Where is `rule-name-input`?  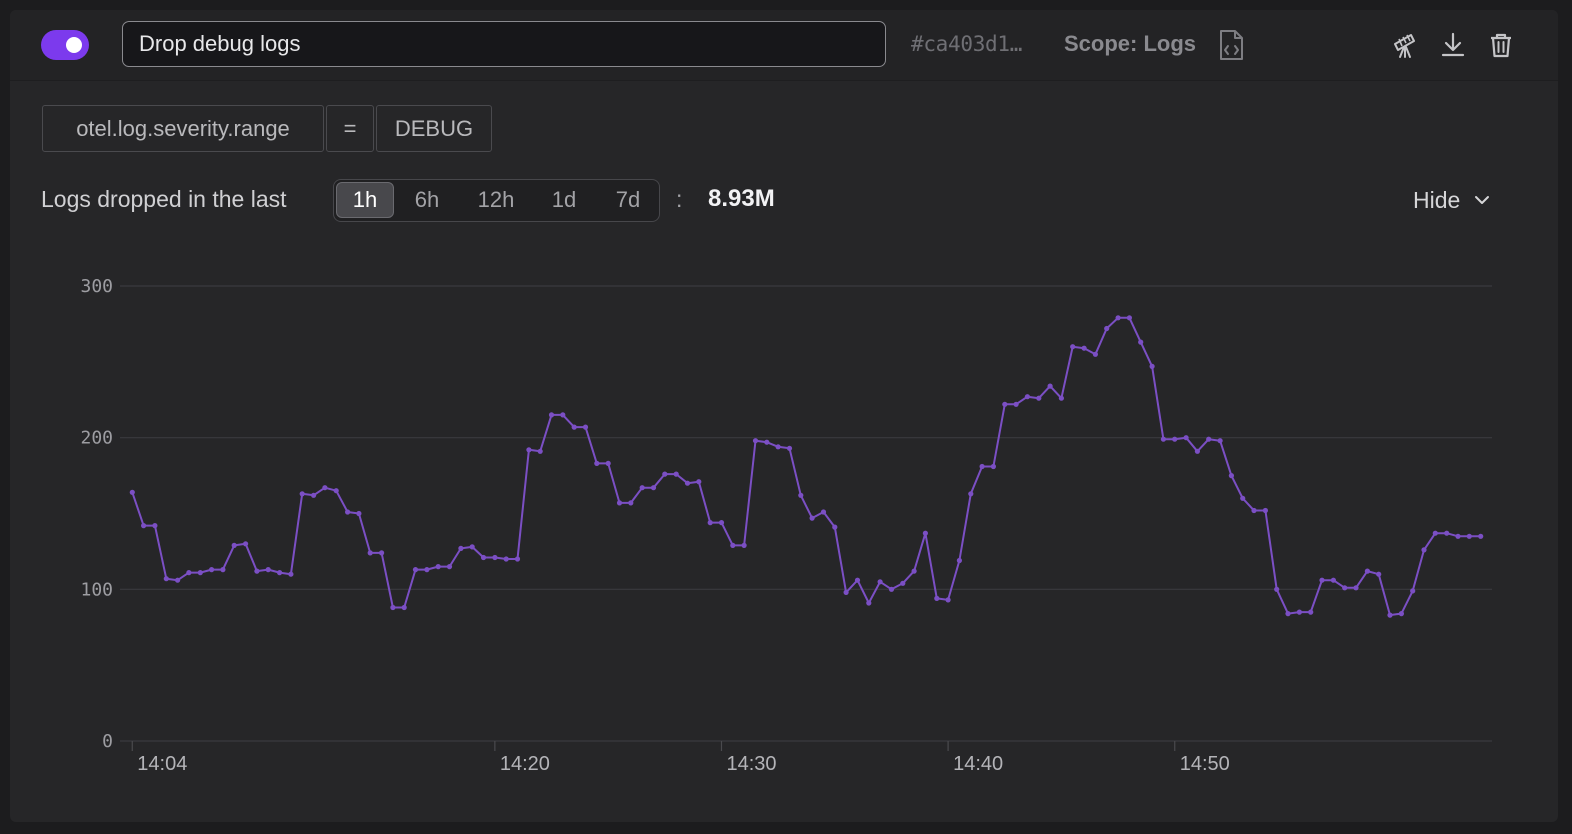
rule-name-input is located at coordinates (504, 44).